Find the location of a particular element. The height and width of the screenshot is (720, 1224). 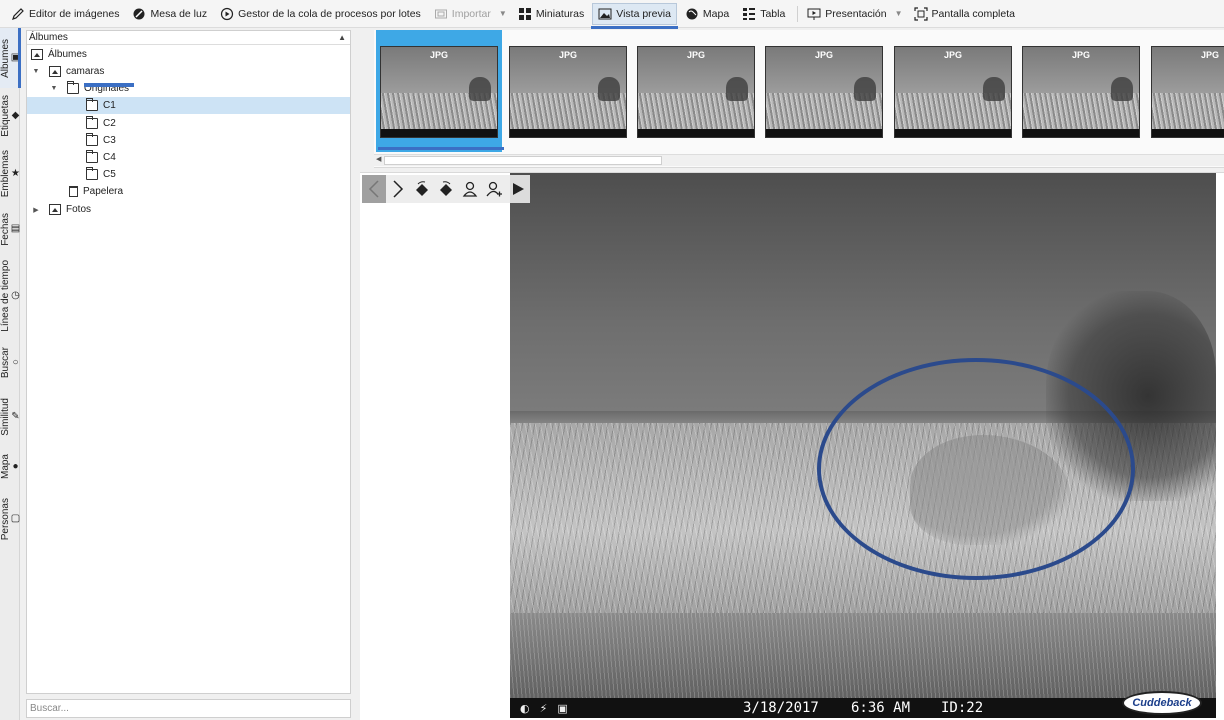

image-editor-button: Editor de imágenes is located at coordinates (65, 14).